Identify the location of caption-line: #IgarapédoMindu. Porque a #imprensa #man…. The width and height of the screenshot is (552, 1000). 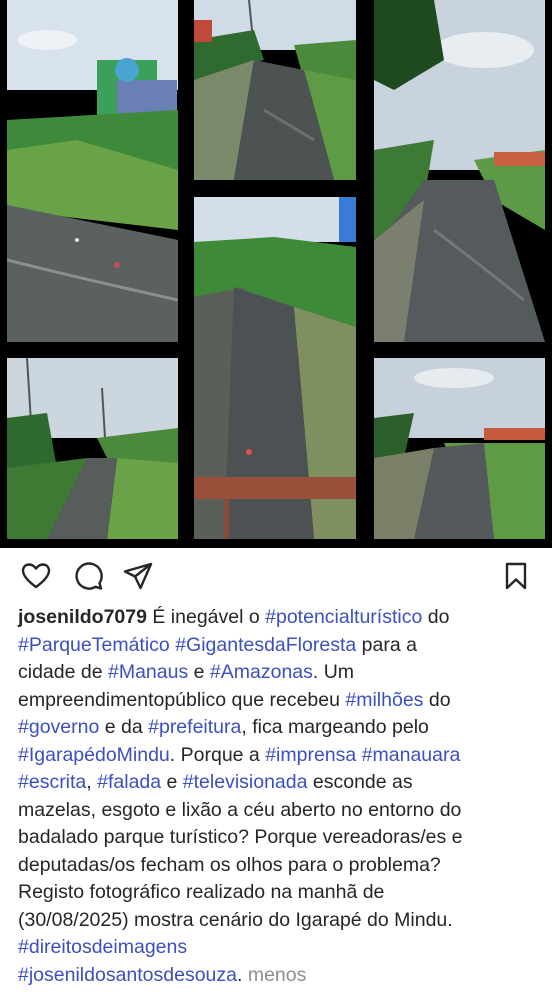
(279, 756).